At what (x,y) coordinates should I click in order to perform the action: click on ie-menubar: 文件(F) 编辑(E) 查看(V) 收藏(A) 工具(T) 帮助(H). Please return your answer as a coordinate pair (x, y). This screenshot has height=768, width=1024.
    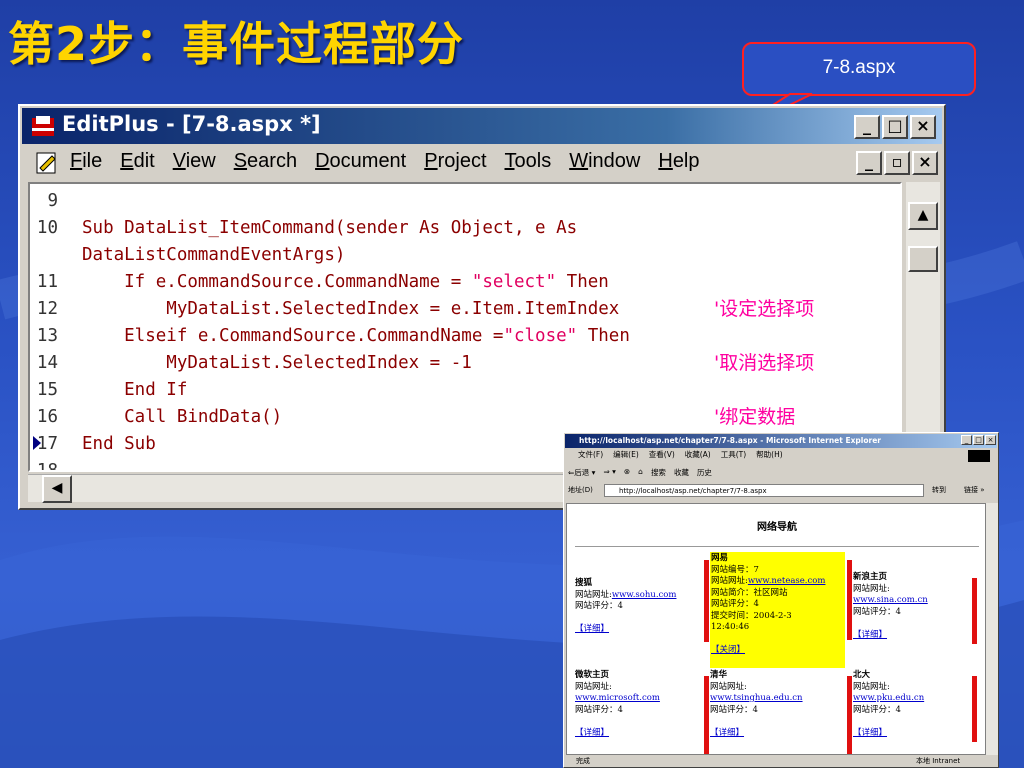
    Looking at the image, I should click on (680, 454).